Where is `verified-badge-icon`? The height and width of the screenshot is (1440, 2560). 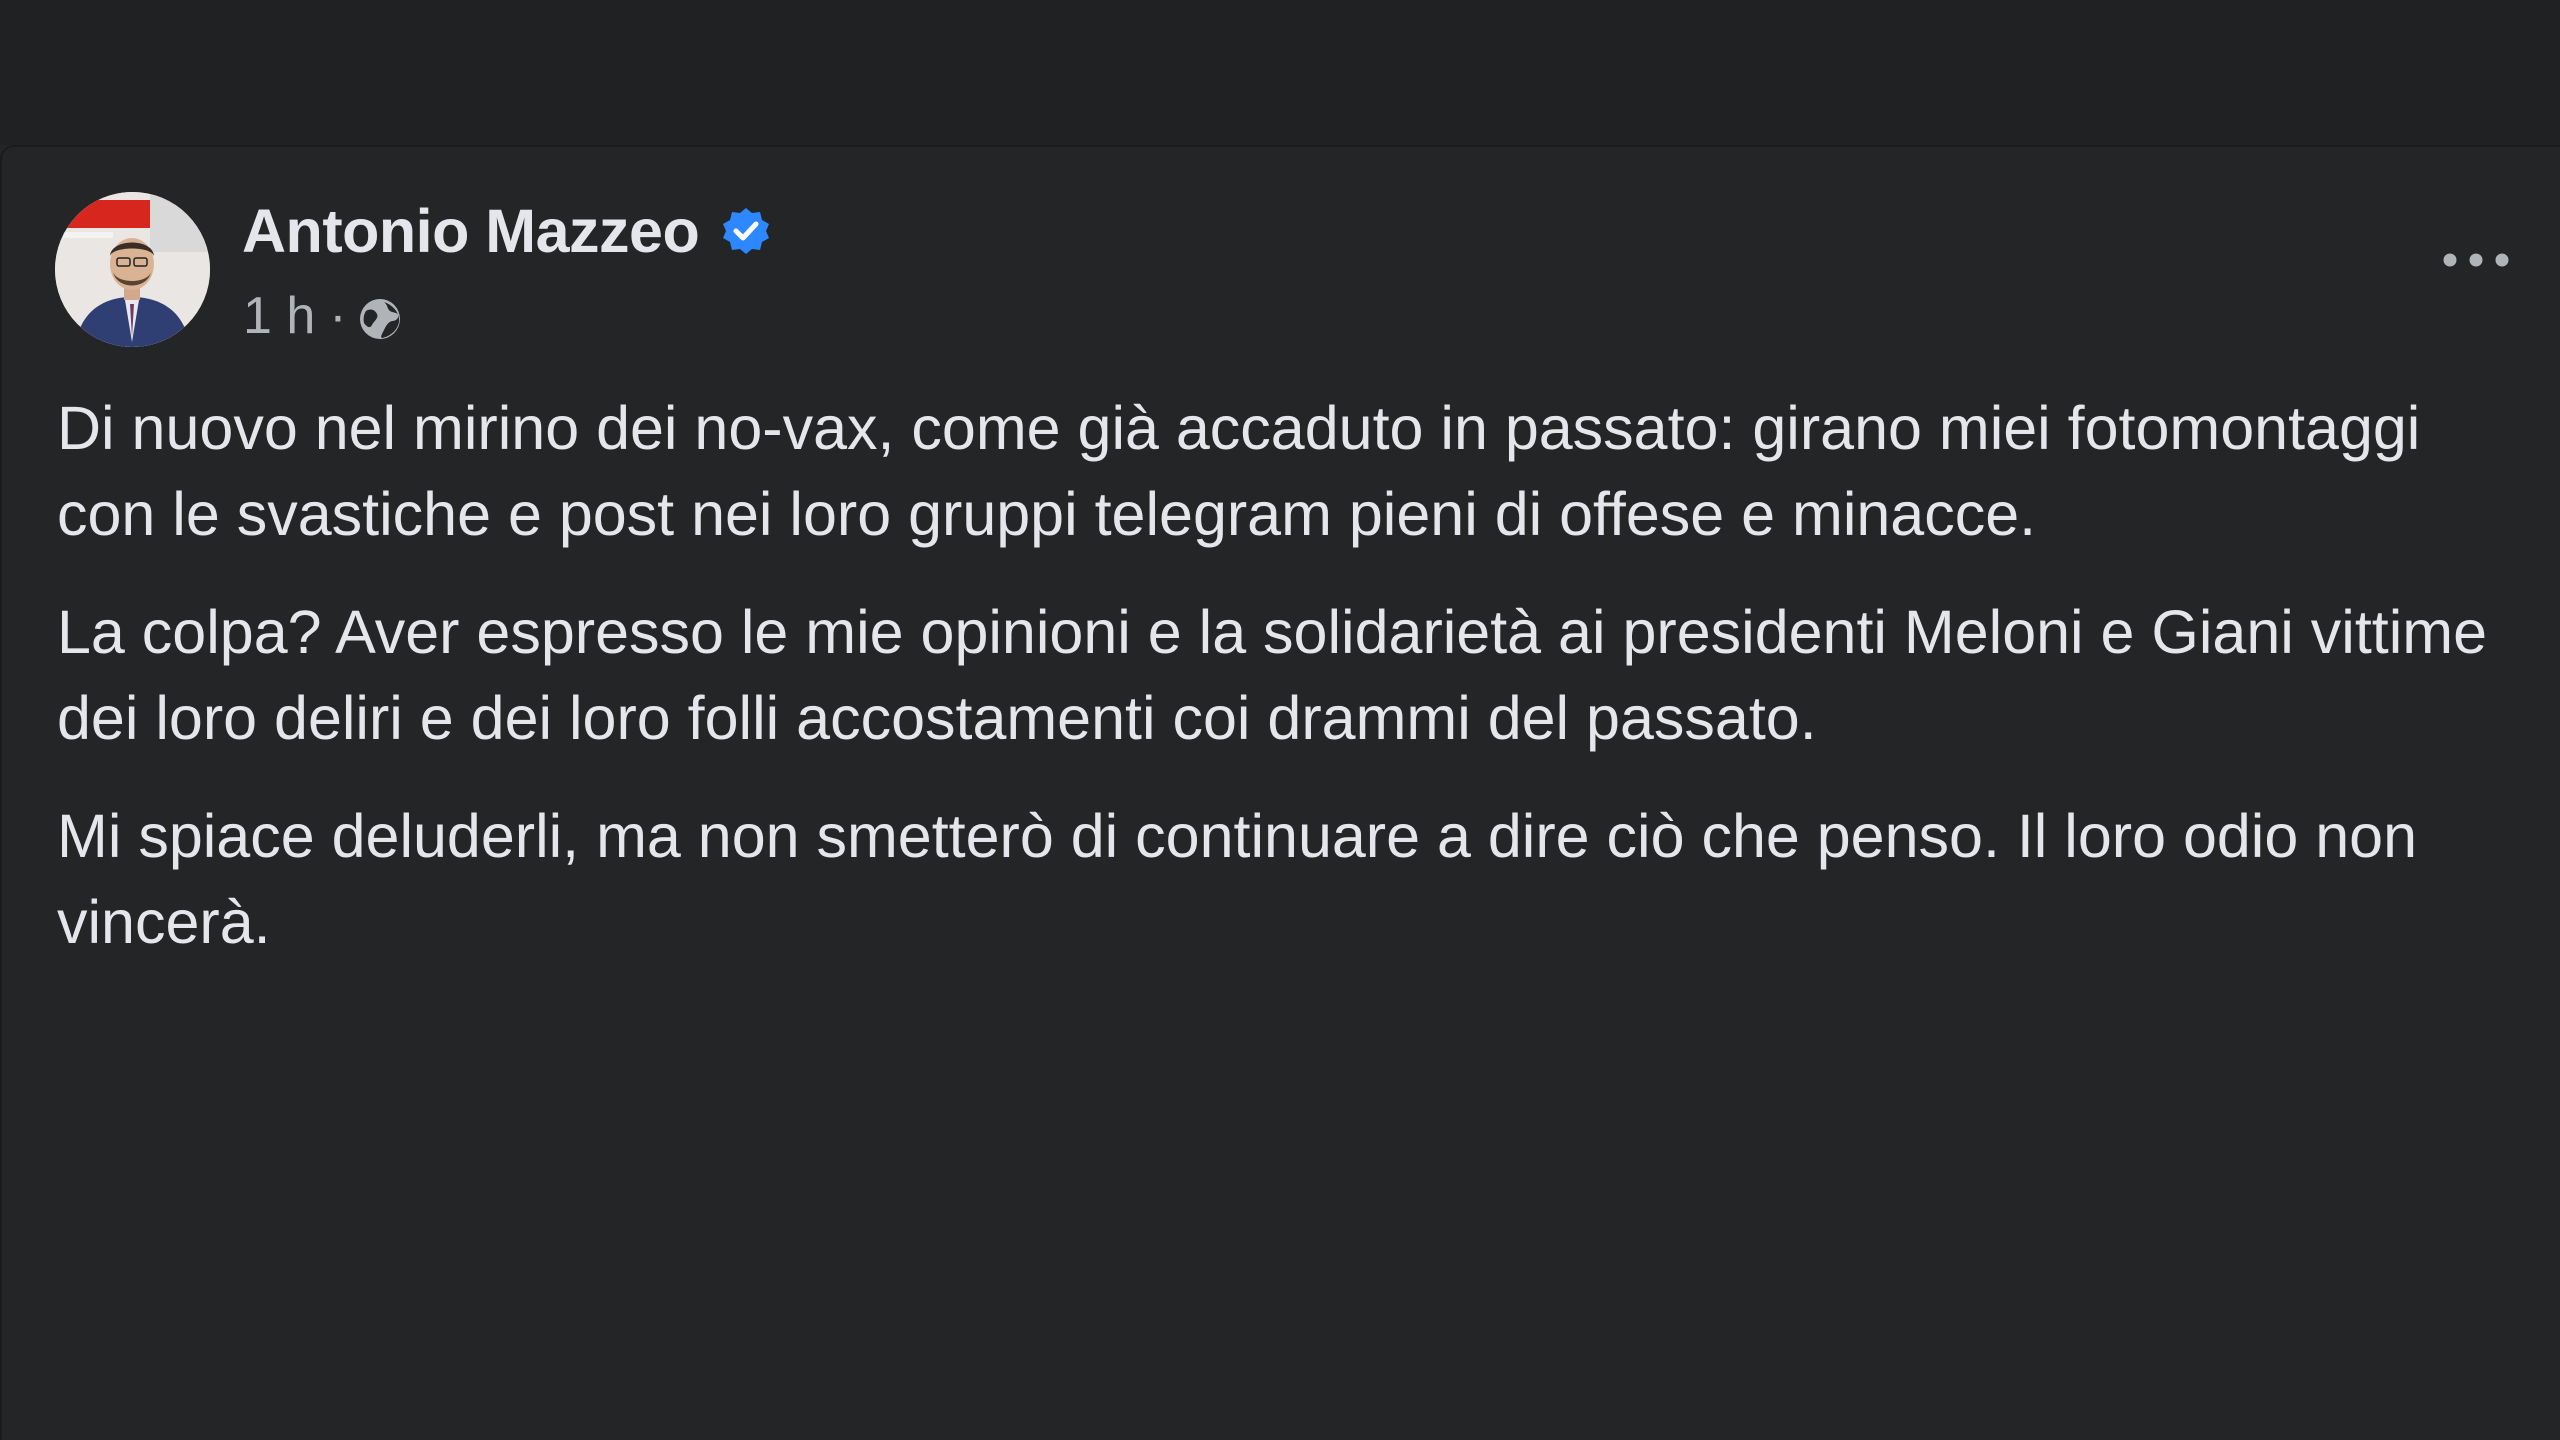
verified-badge-icon is located at coordinates (746, 231).